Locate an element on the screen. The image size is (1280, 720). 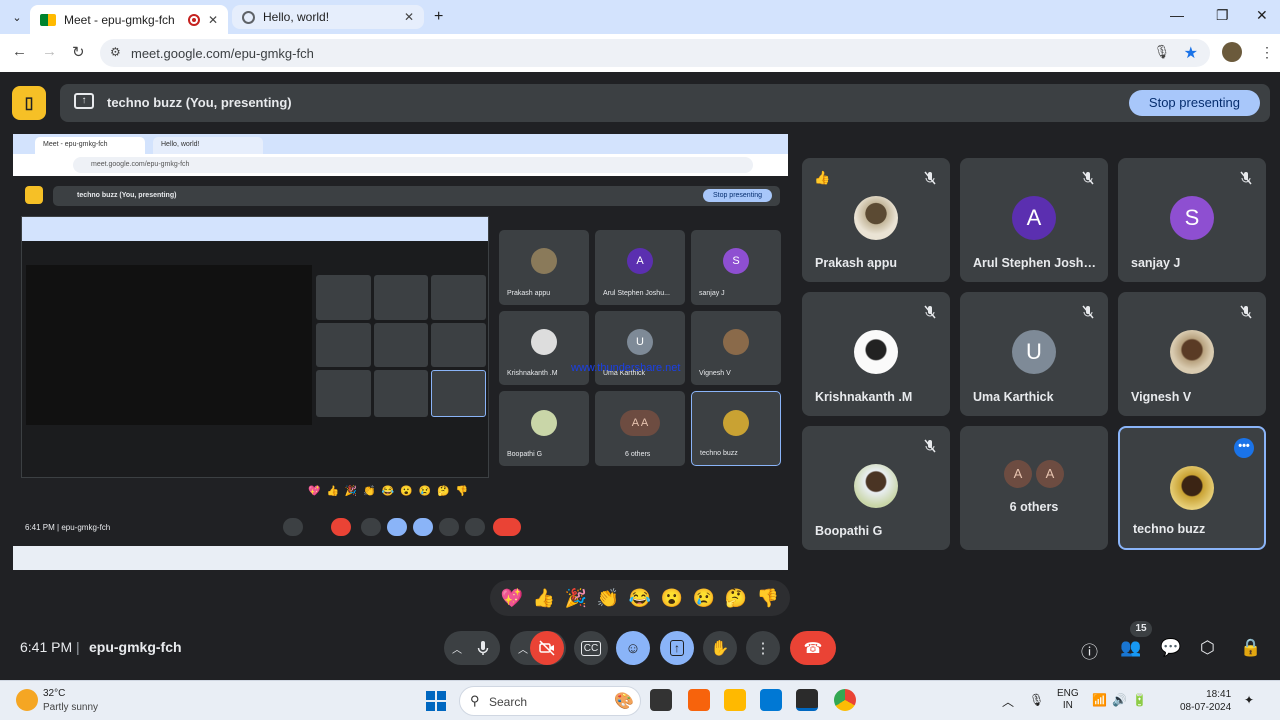
mini-tile: techno buzz is located at coordinates (736, 428).